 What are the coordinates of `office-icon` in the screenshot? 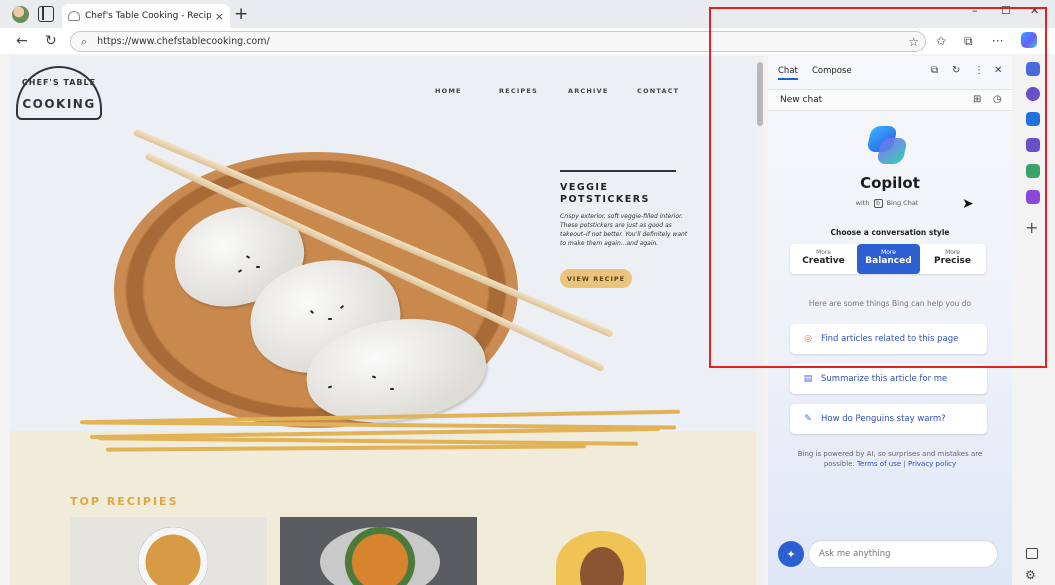 It's located at (1033, 94).